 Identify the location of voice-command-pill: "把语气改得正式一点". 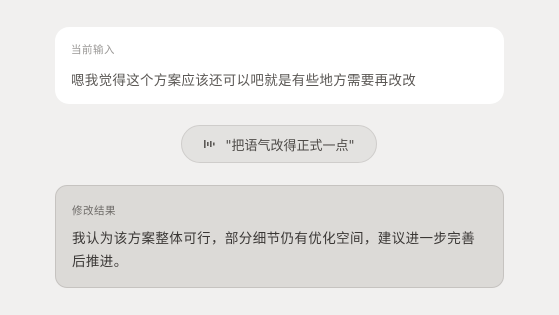
(279, 144).